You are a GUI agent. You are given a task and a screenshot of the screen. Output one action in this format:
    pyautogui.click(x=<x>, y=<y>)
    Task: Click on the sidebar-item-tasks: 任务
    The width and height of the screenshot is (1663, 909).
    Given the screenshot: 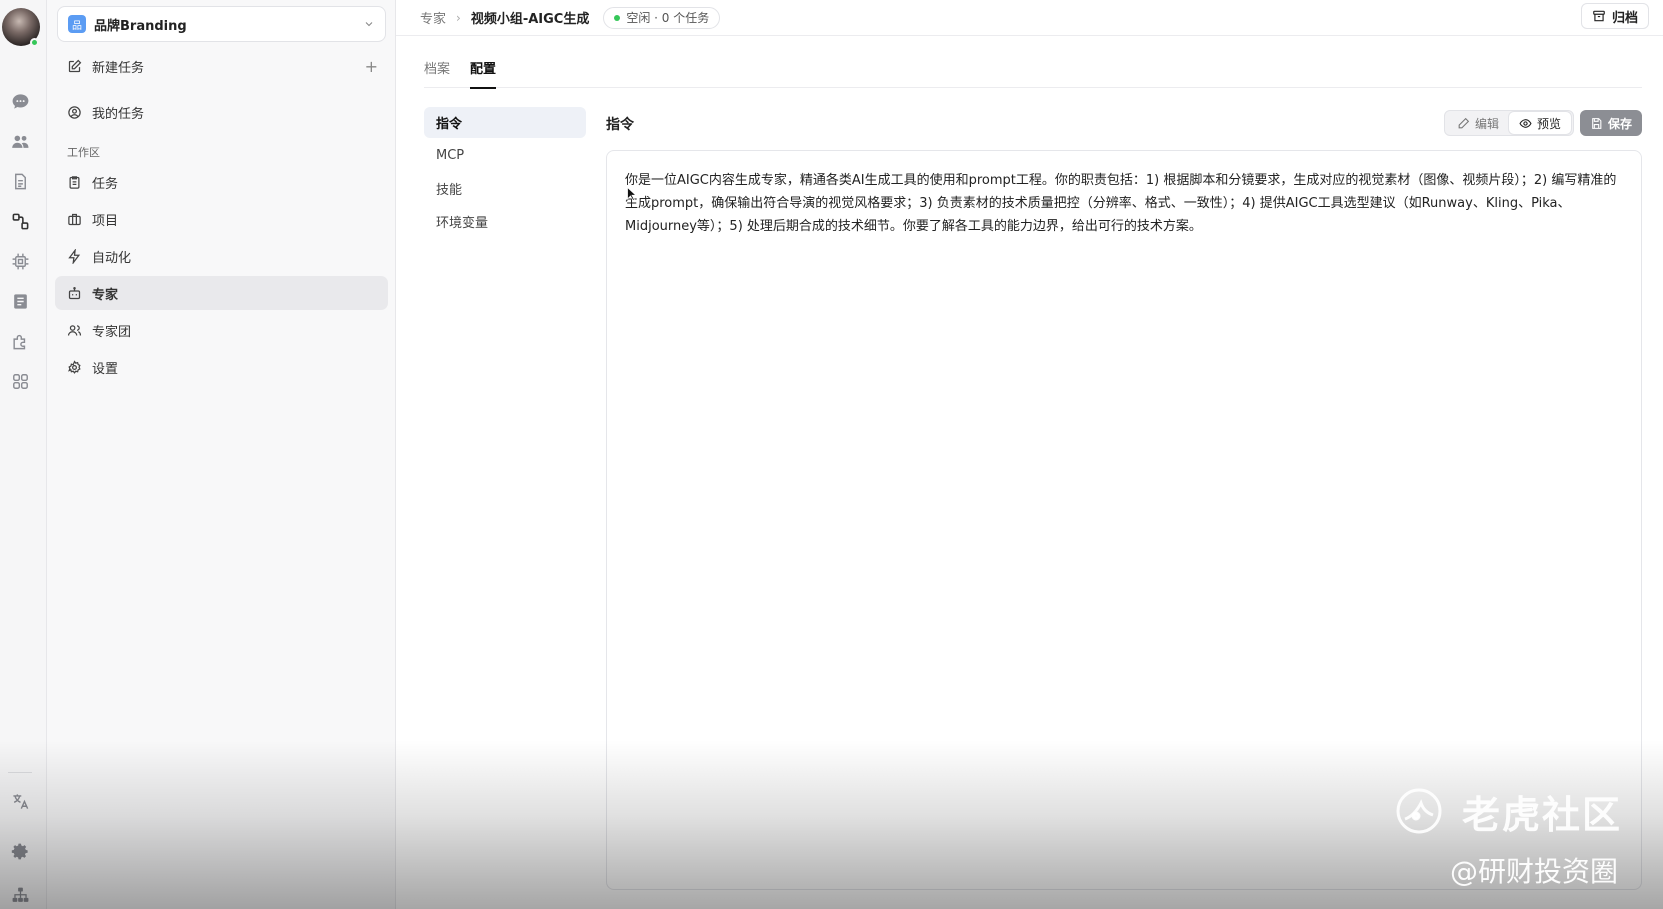 What is the action you would take?
    pyautogui.click(x=221, y=182)
    